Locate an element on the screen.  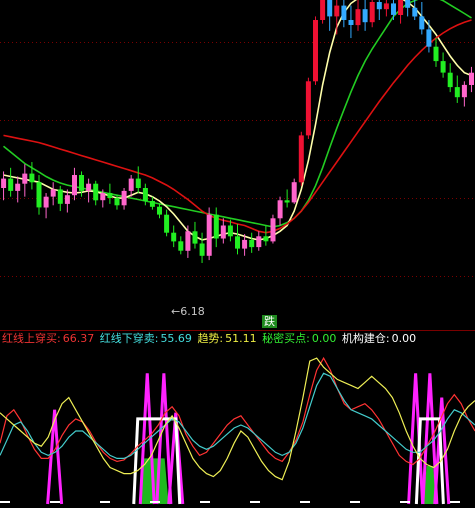
legend-label-buy: 红线上穿买: is located at coordinates (31, 338).